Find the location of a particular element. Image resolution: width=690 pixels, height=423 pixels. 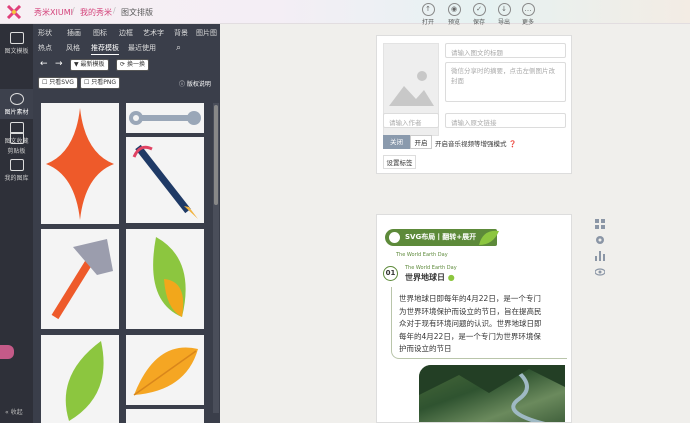

stats-tool-icon is located at coordinates (600, 256).